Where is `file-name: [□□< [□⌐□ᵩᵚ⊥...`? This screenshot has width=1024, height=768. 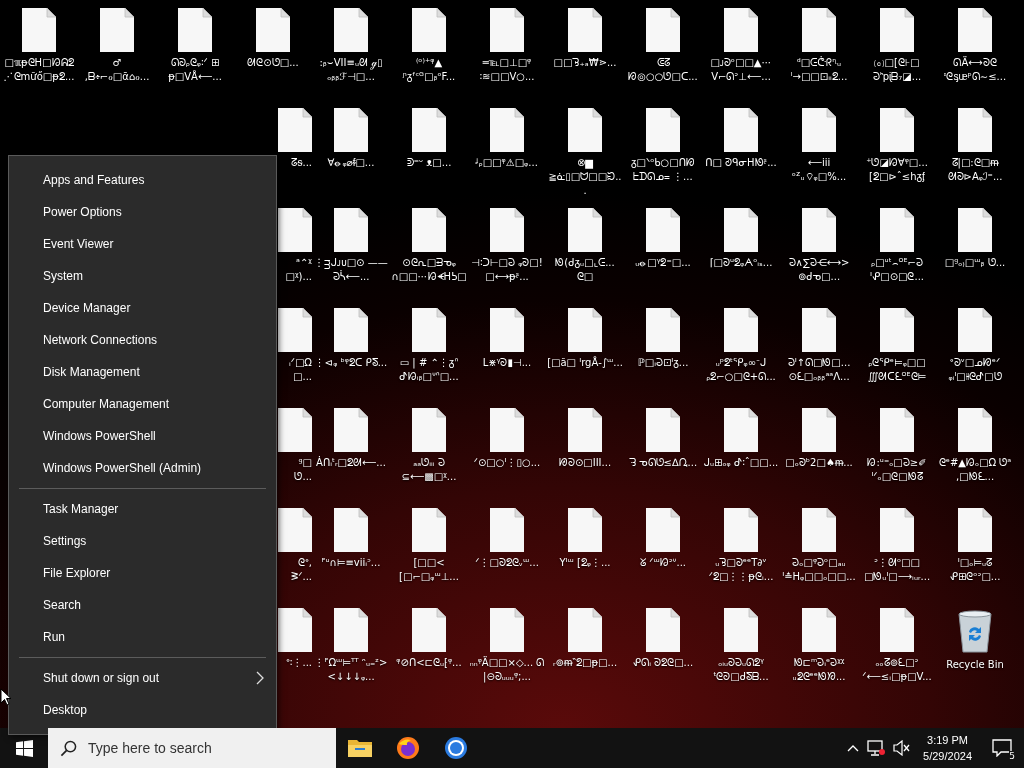
file-name: [□□< [□⌐□ᵩᵚ⊥... is located at coordinates (429, 570).